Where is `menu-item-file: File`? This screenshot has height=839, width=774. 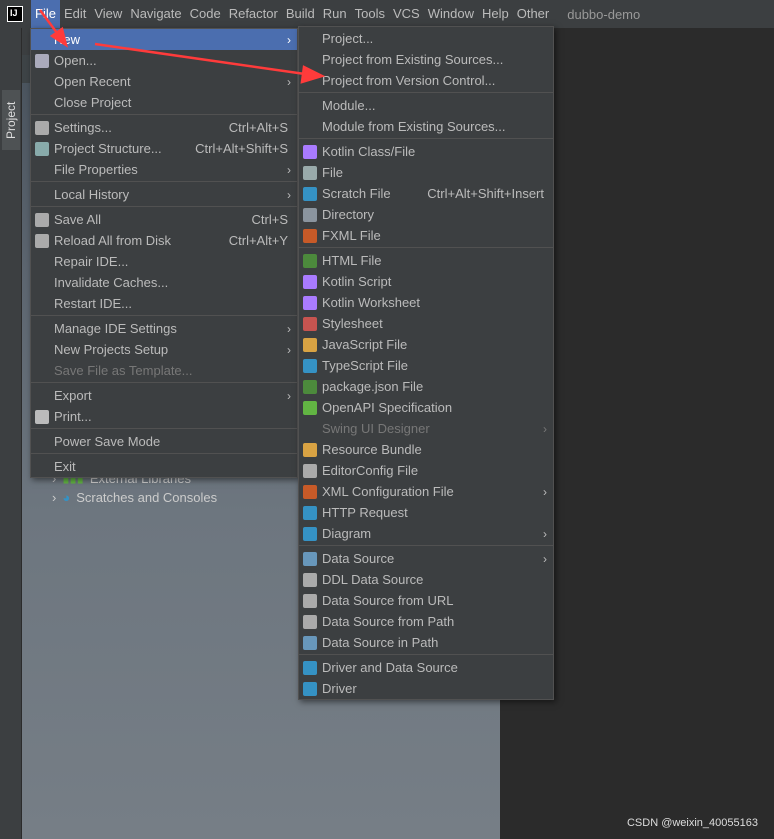
menu-item-file: File is located at coordinates (426, 172).